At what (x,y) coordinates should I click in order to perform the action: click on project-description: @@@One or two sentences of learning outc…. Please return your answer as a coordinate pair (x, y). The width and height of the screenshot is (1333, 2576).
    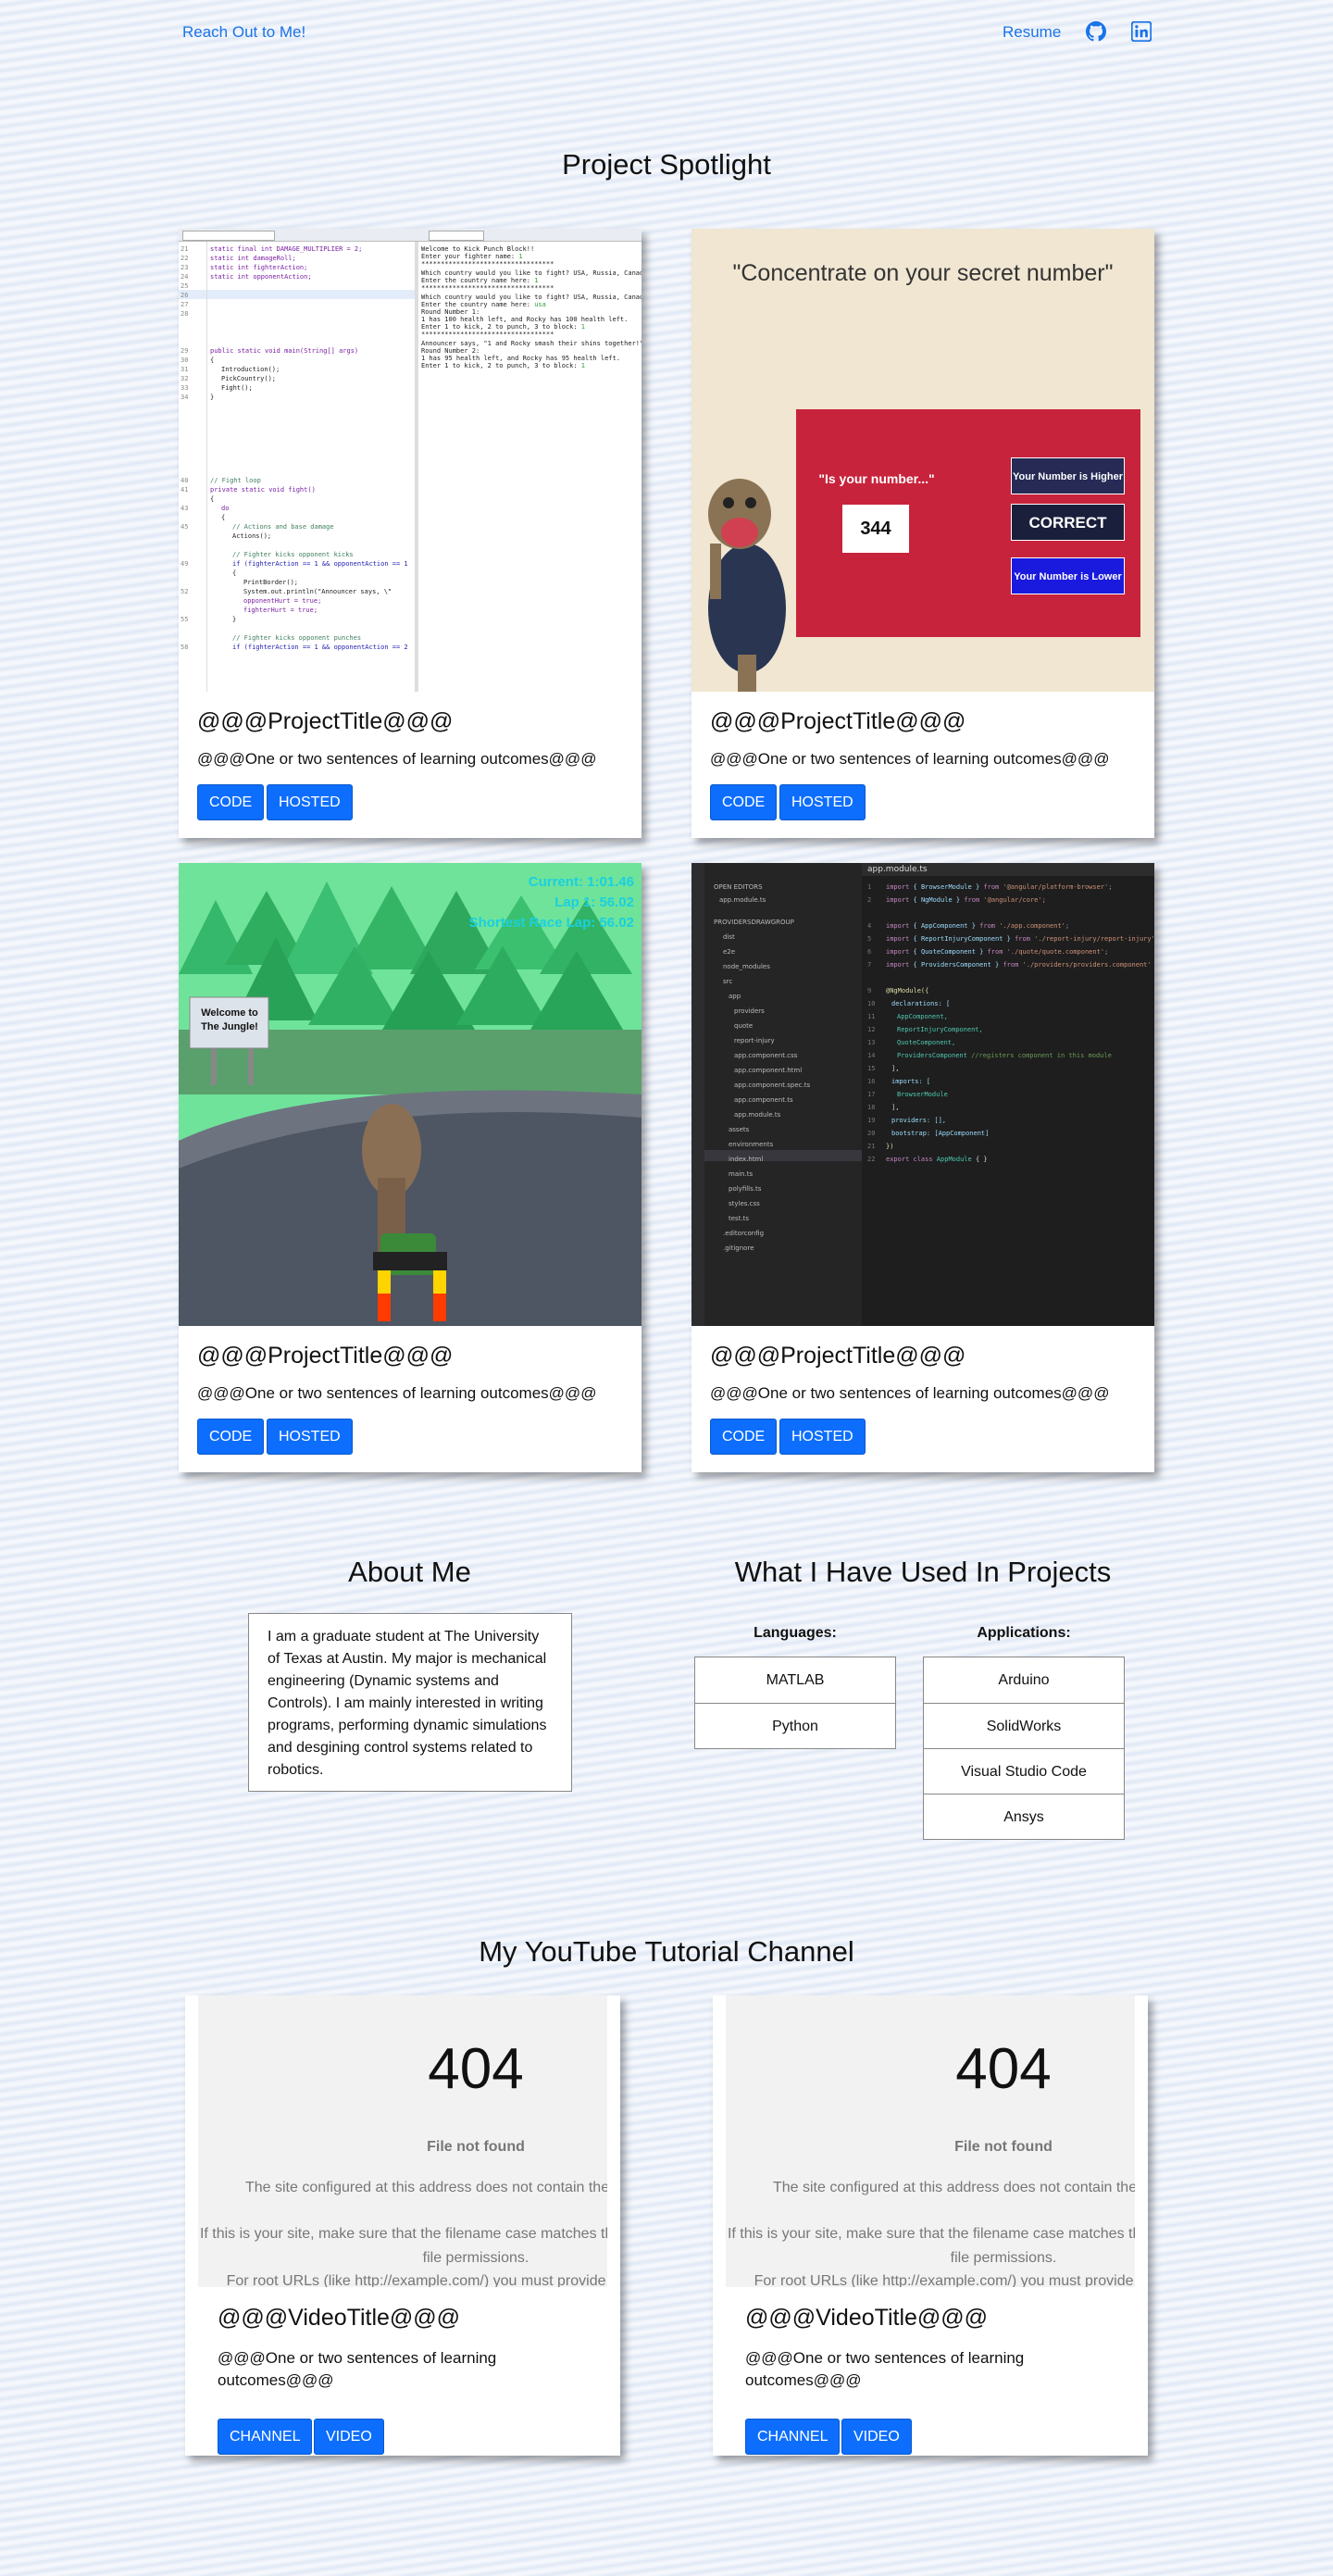
    Looking at the image, I should click on (910, 1393).